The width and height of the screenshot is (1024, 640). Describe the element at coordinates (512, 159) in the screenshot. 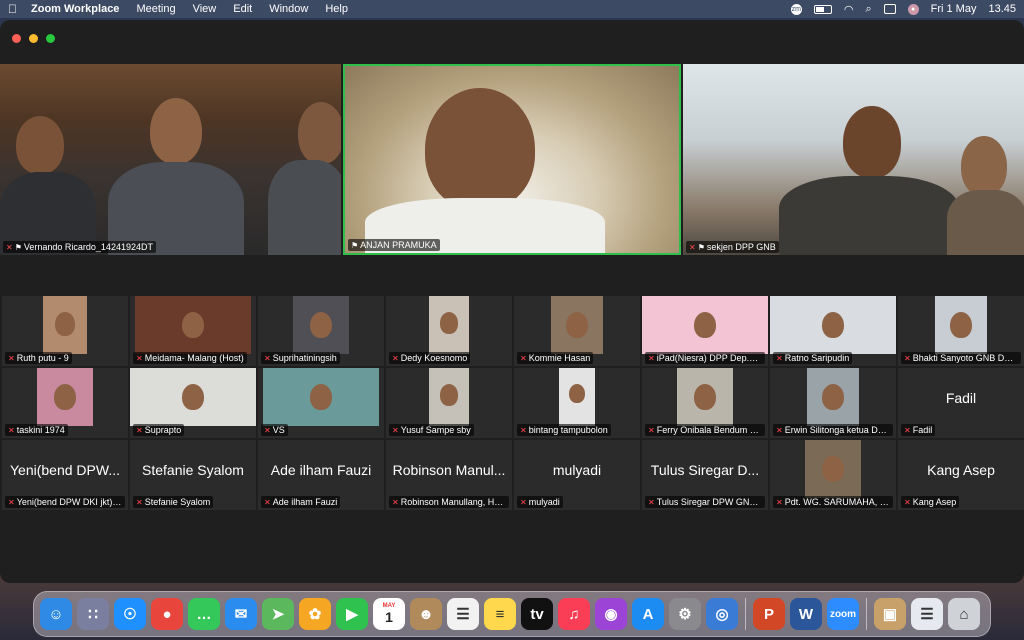

I see `participant-video-anjan: ⚑ ANJAN PRAMUKA` at that location.